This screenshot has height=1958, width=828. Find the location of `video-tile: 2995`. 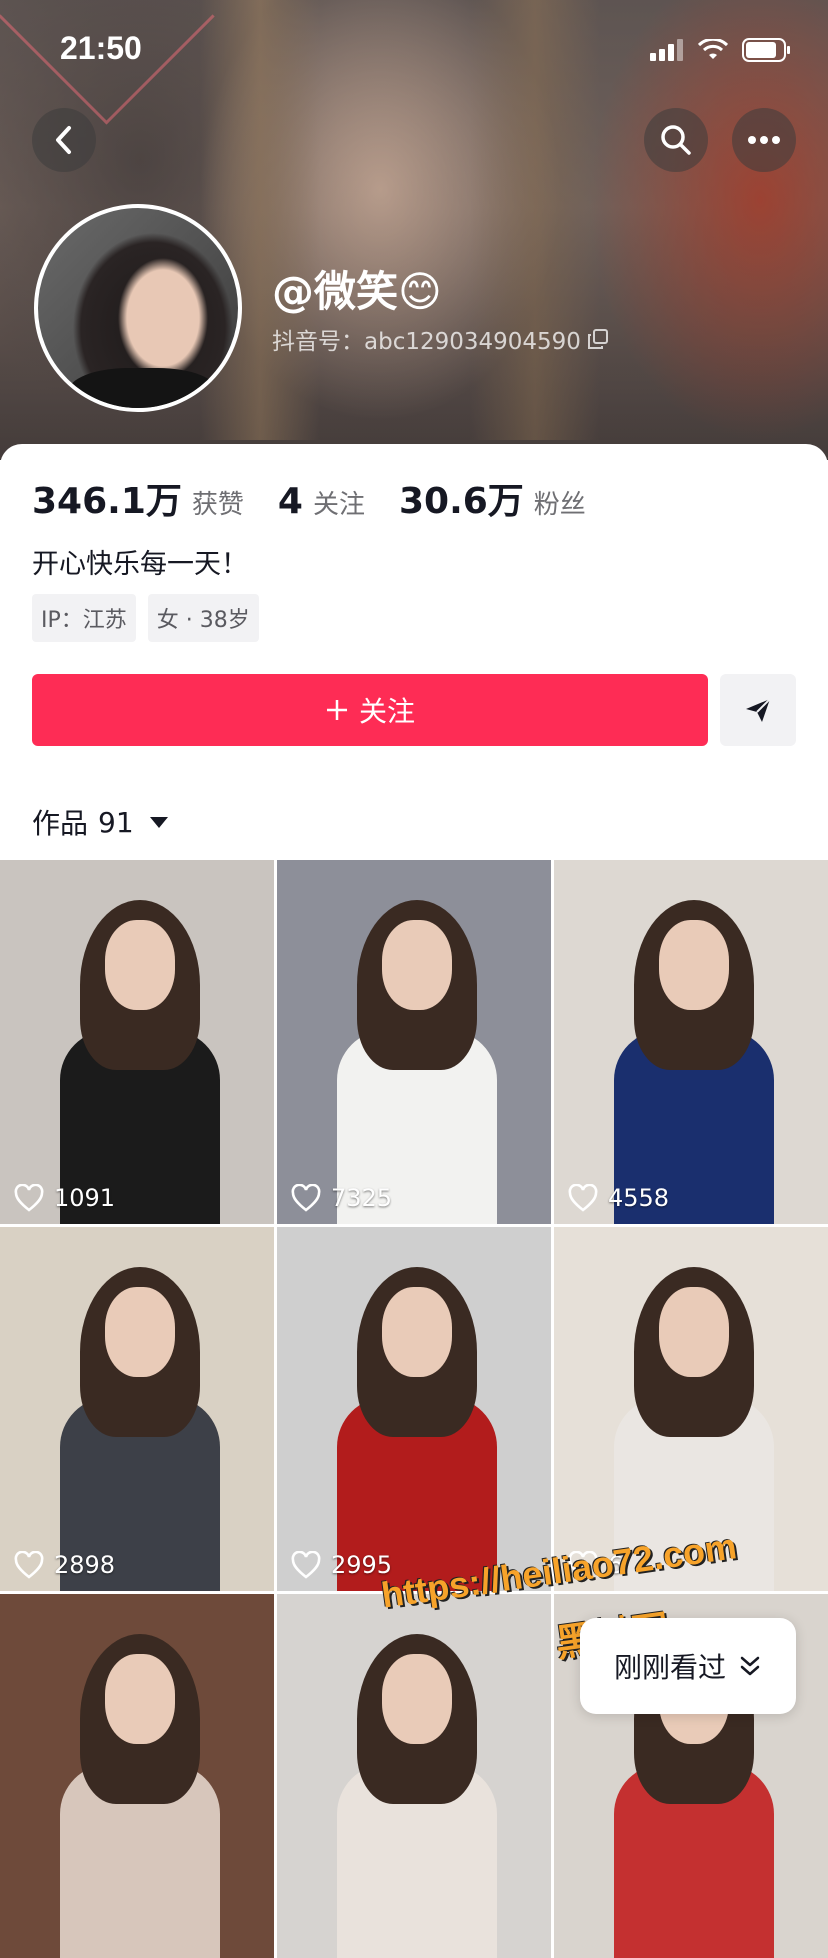

video-tile: 2995 is located at coordinates (414, 1409).